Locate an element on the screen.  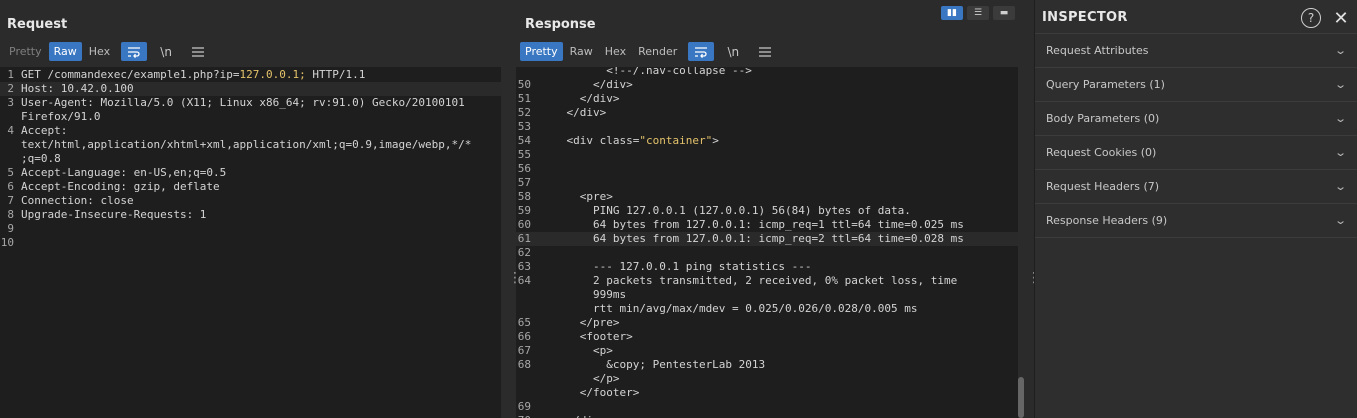
code-line: 50 </div> is located at coordinates (767, 85).